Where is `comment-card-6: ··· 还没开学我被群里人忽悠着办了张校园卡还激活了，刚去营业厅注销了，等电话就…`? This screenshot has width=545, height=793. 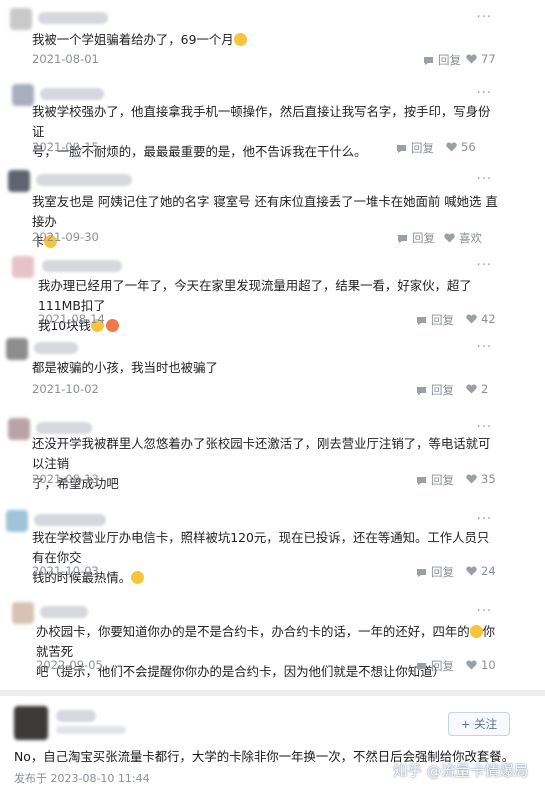 comment-card-6: ··· 还没开学我被群里人忽悠着办了张校园卡还激活了，刚去营业厅注销了，等电话就… is located at coordinates (253, 453).